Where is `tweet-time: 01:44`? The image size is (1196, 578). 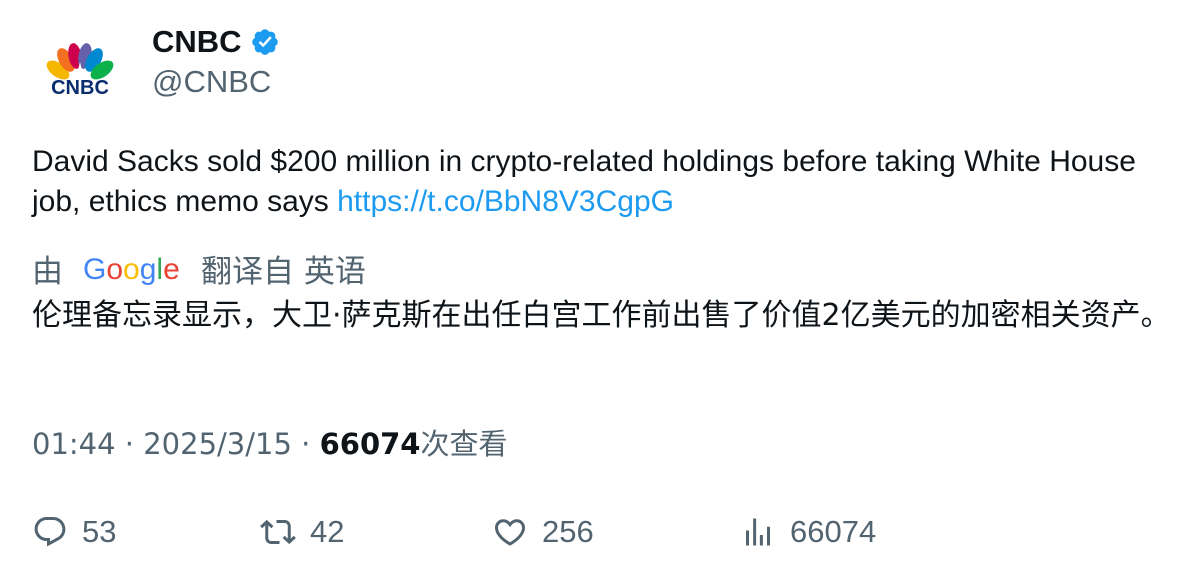
tweet-time: 01:44 is located at coordinates (74, 444).